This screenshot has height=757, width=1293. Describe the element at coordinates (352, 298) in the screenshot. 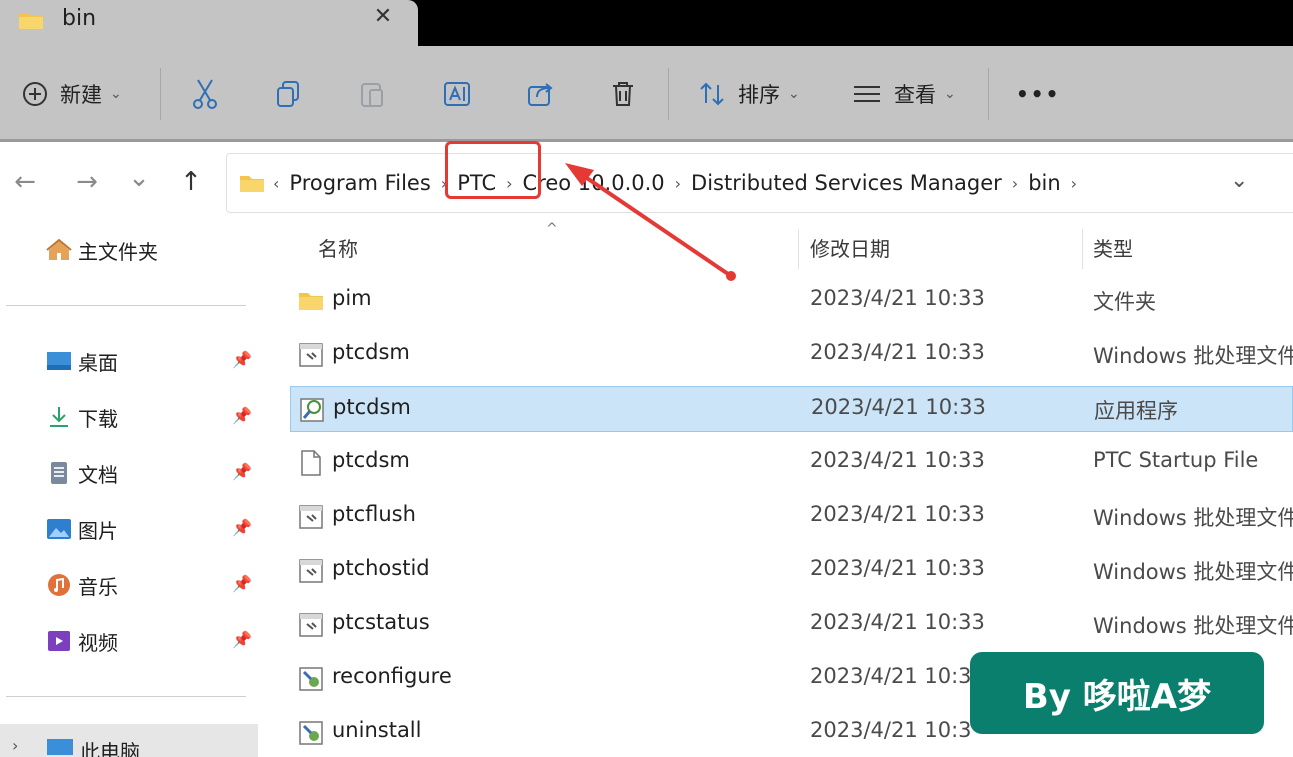

I see `file-name: pim` at that location.